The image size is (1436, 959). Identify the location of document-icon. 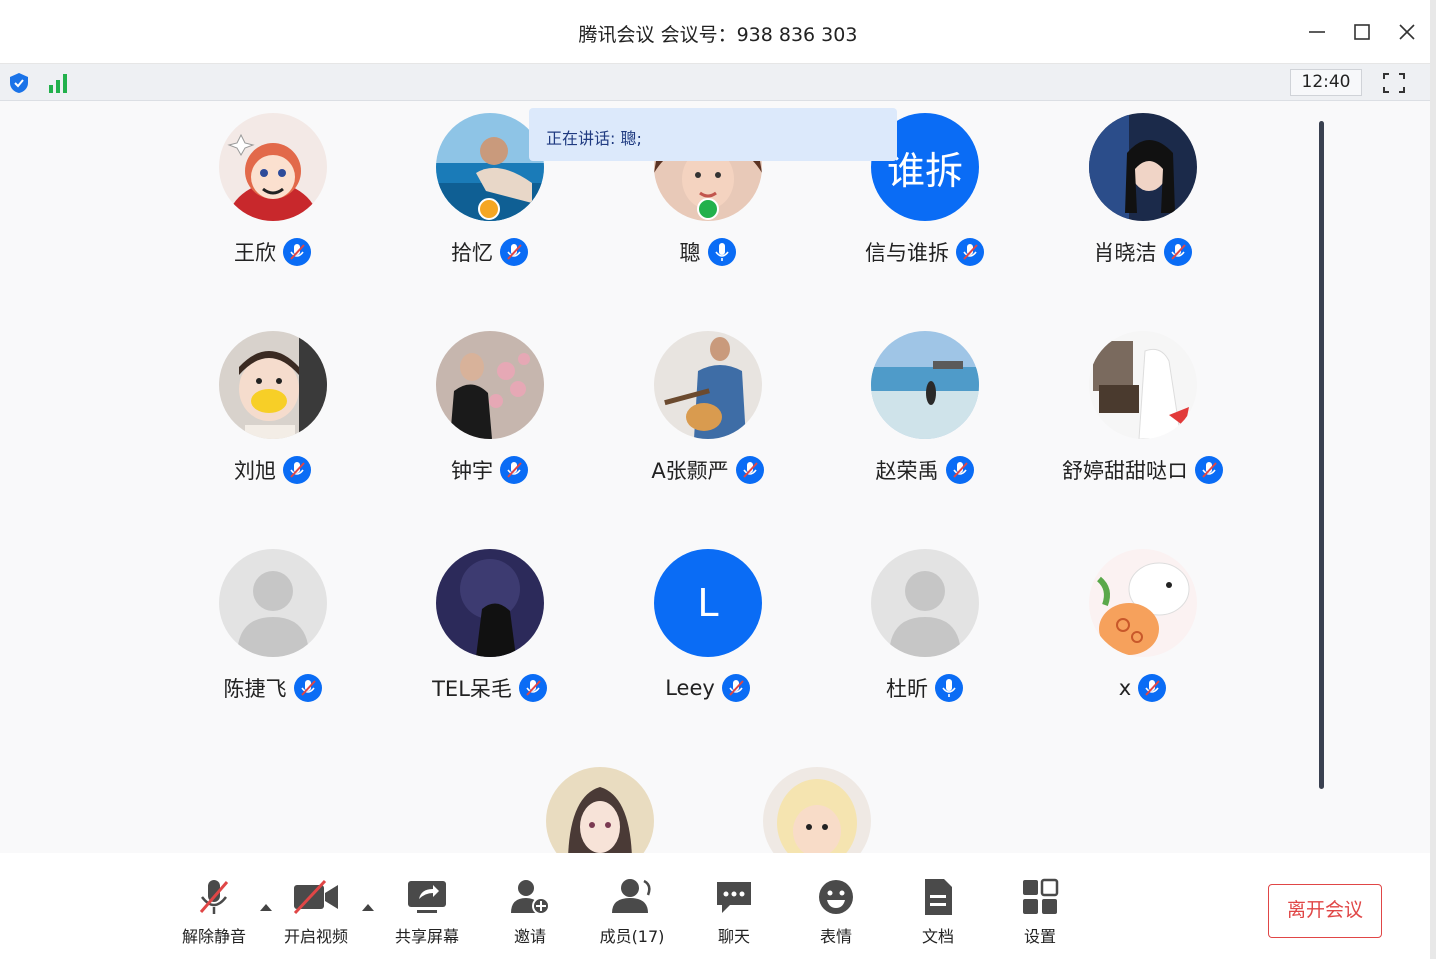
(938, 897).